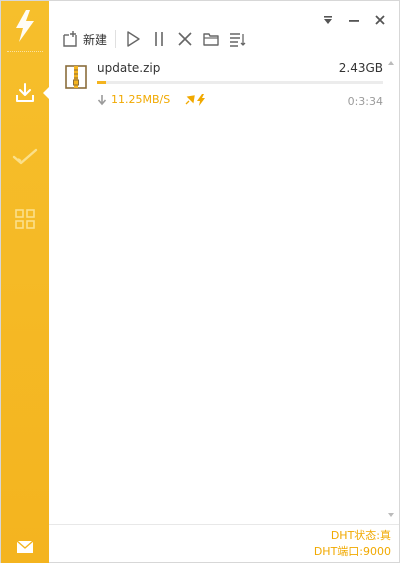  Describe the element at coordinates (25, 282) in the screenshot. I see `sidebar` at that location.